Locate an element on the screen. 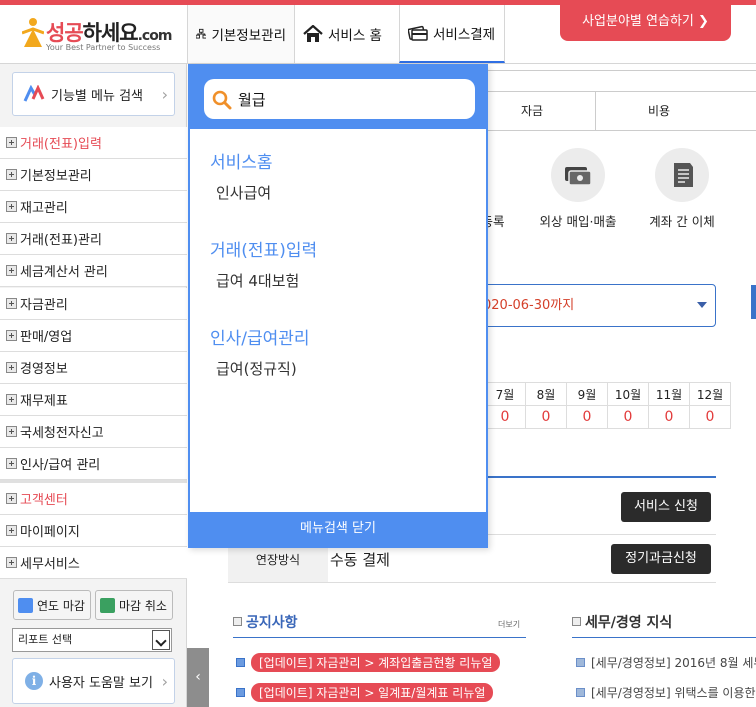 Image resolution: width=756 pixels, height=707 pixels. result-item-payroll-insurance: 급여 4대보험 is located at coordinates (257, 280).